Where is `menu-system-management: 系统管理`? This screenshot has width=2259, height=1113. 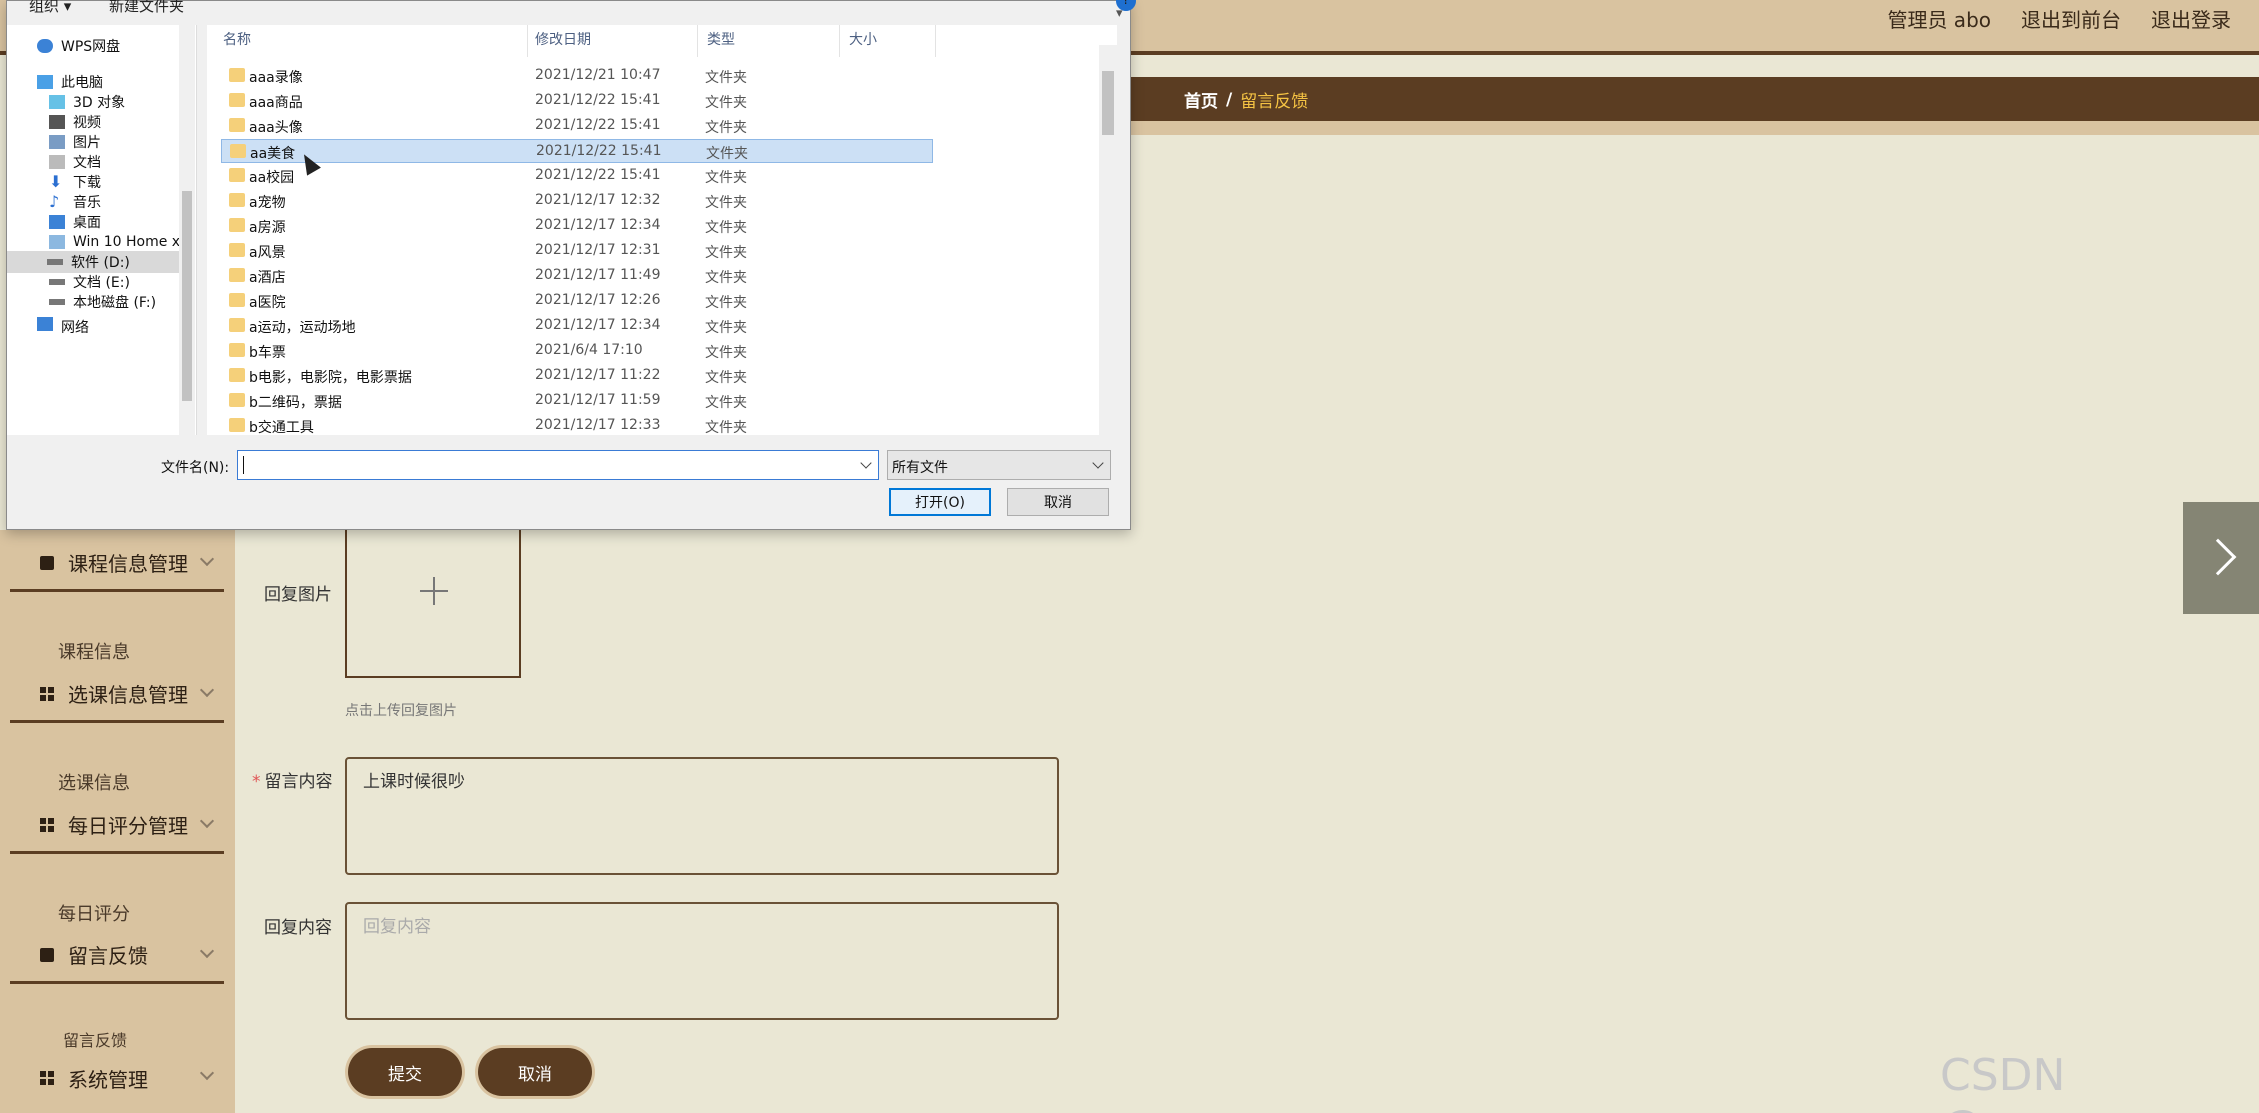
menu-system-management: 系统管理 is located at coordinates (117, 1078).